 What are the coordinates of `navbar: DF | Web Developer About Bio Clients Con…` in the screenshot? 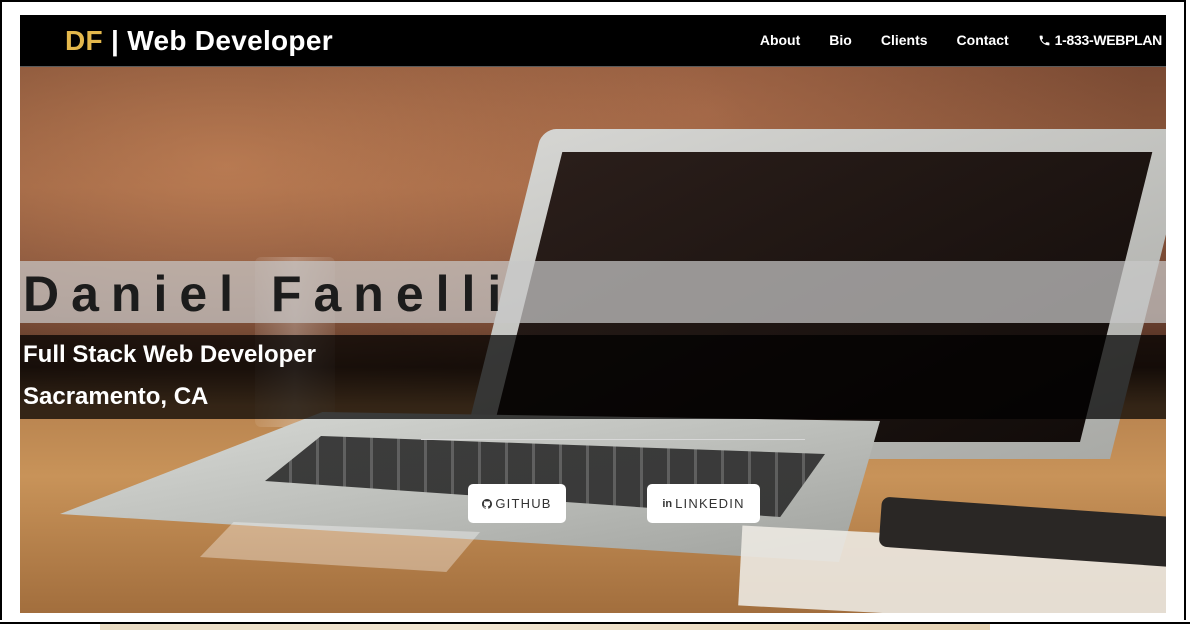 It's located at (593, 41).